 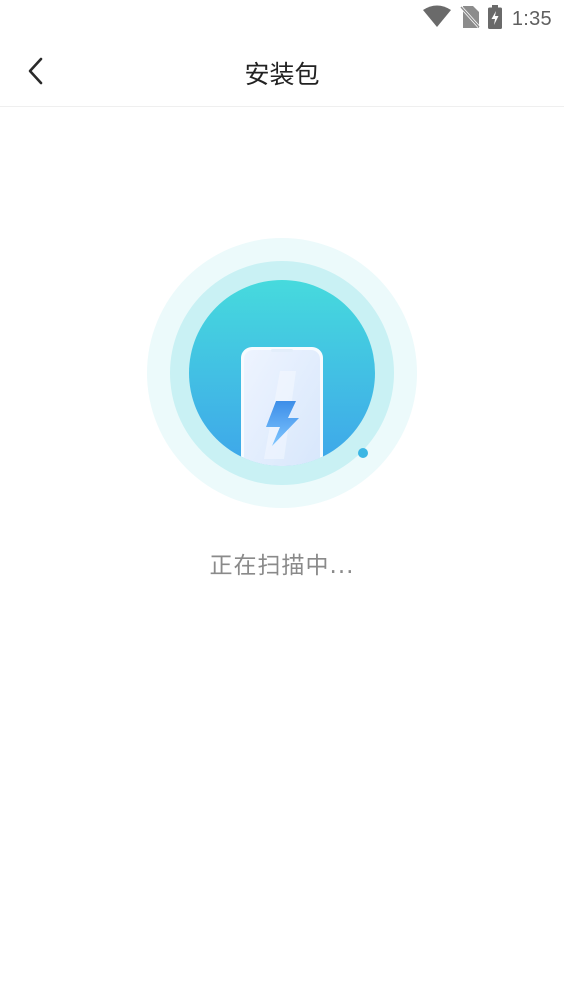 I want to click on status-bar: 1:35, so click(x=282, y=20).